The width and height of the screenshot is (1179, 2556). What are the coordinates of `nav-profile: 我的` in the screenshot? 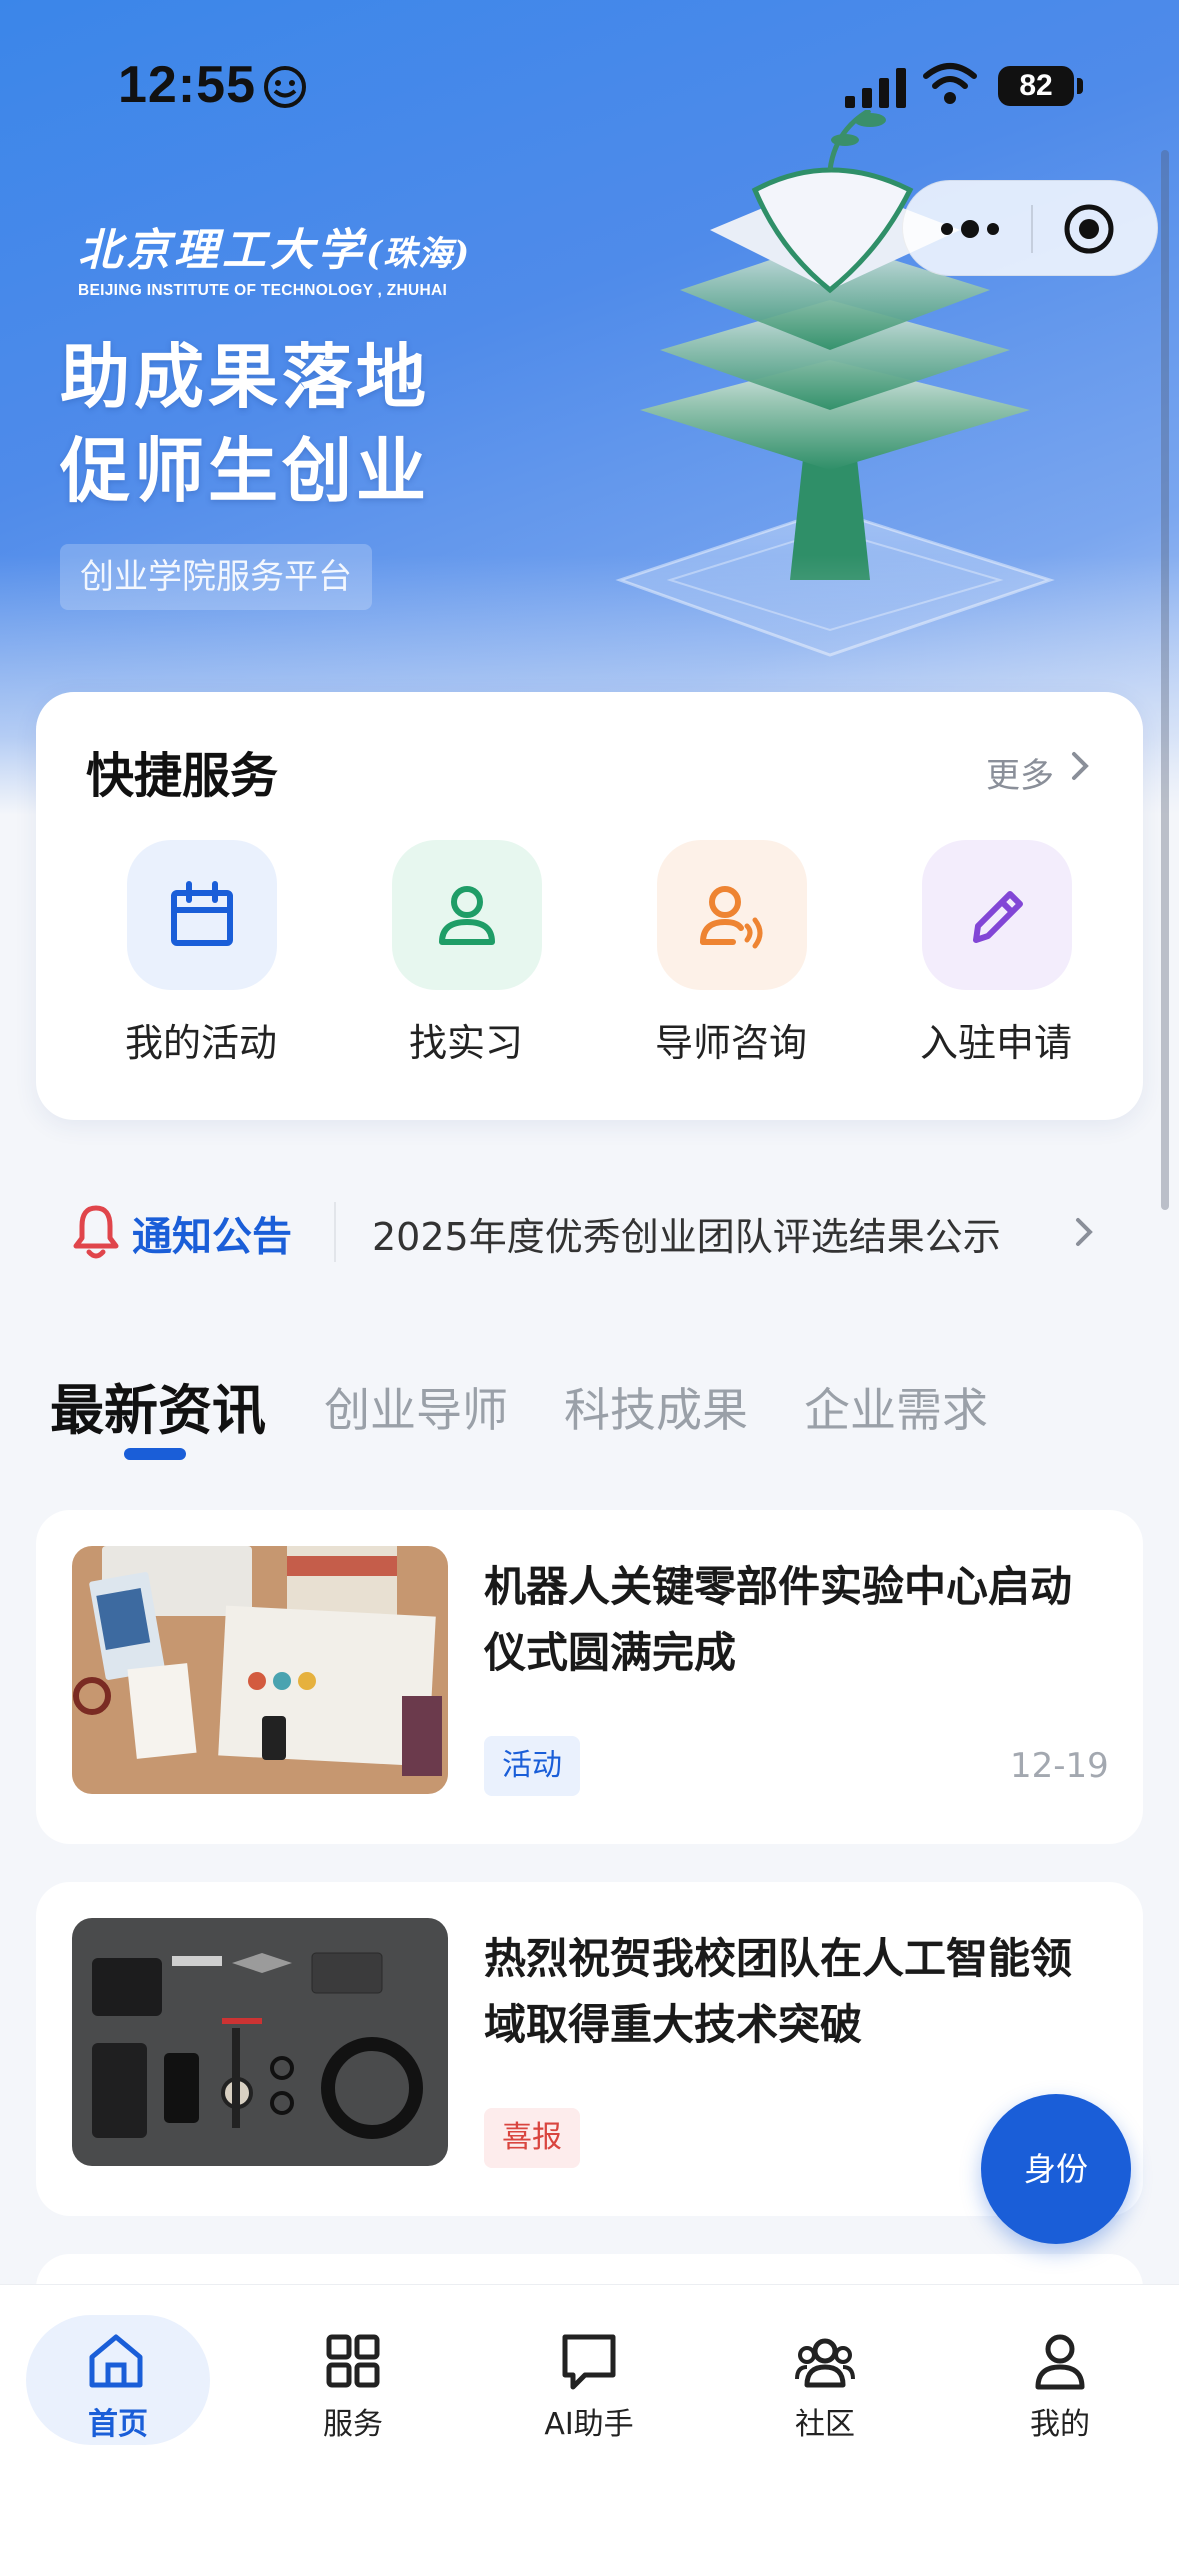 It's located at (1060, 2380).